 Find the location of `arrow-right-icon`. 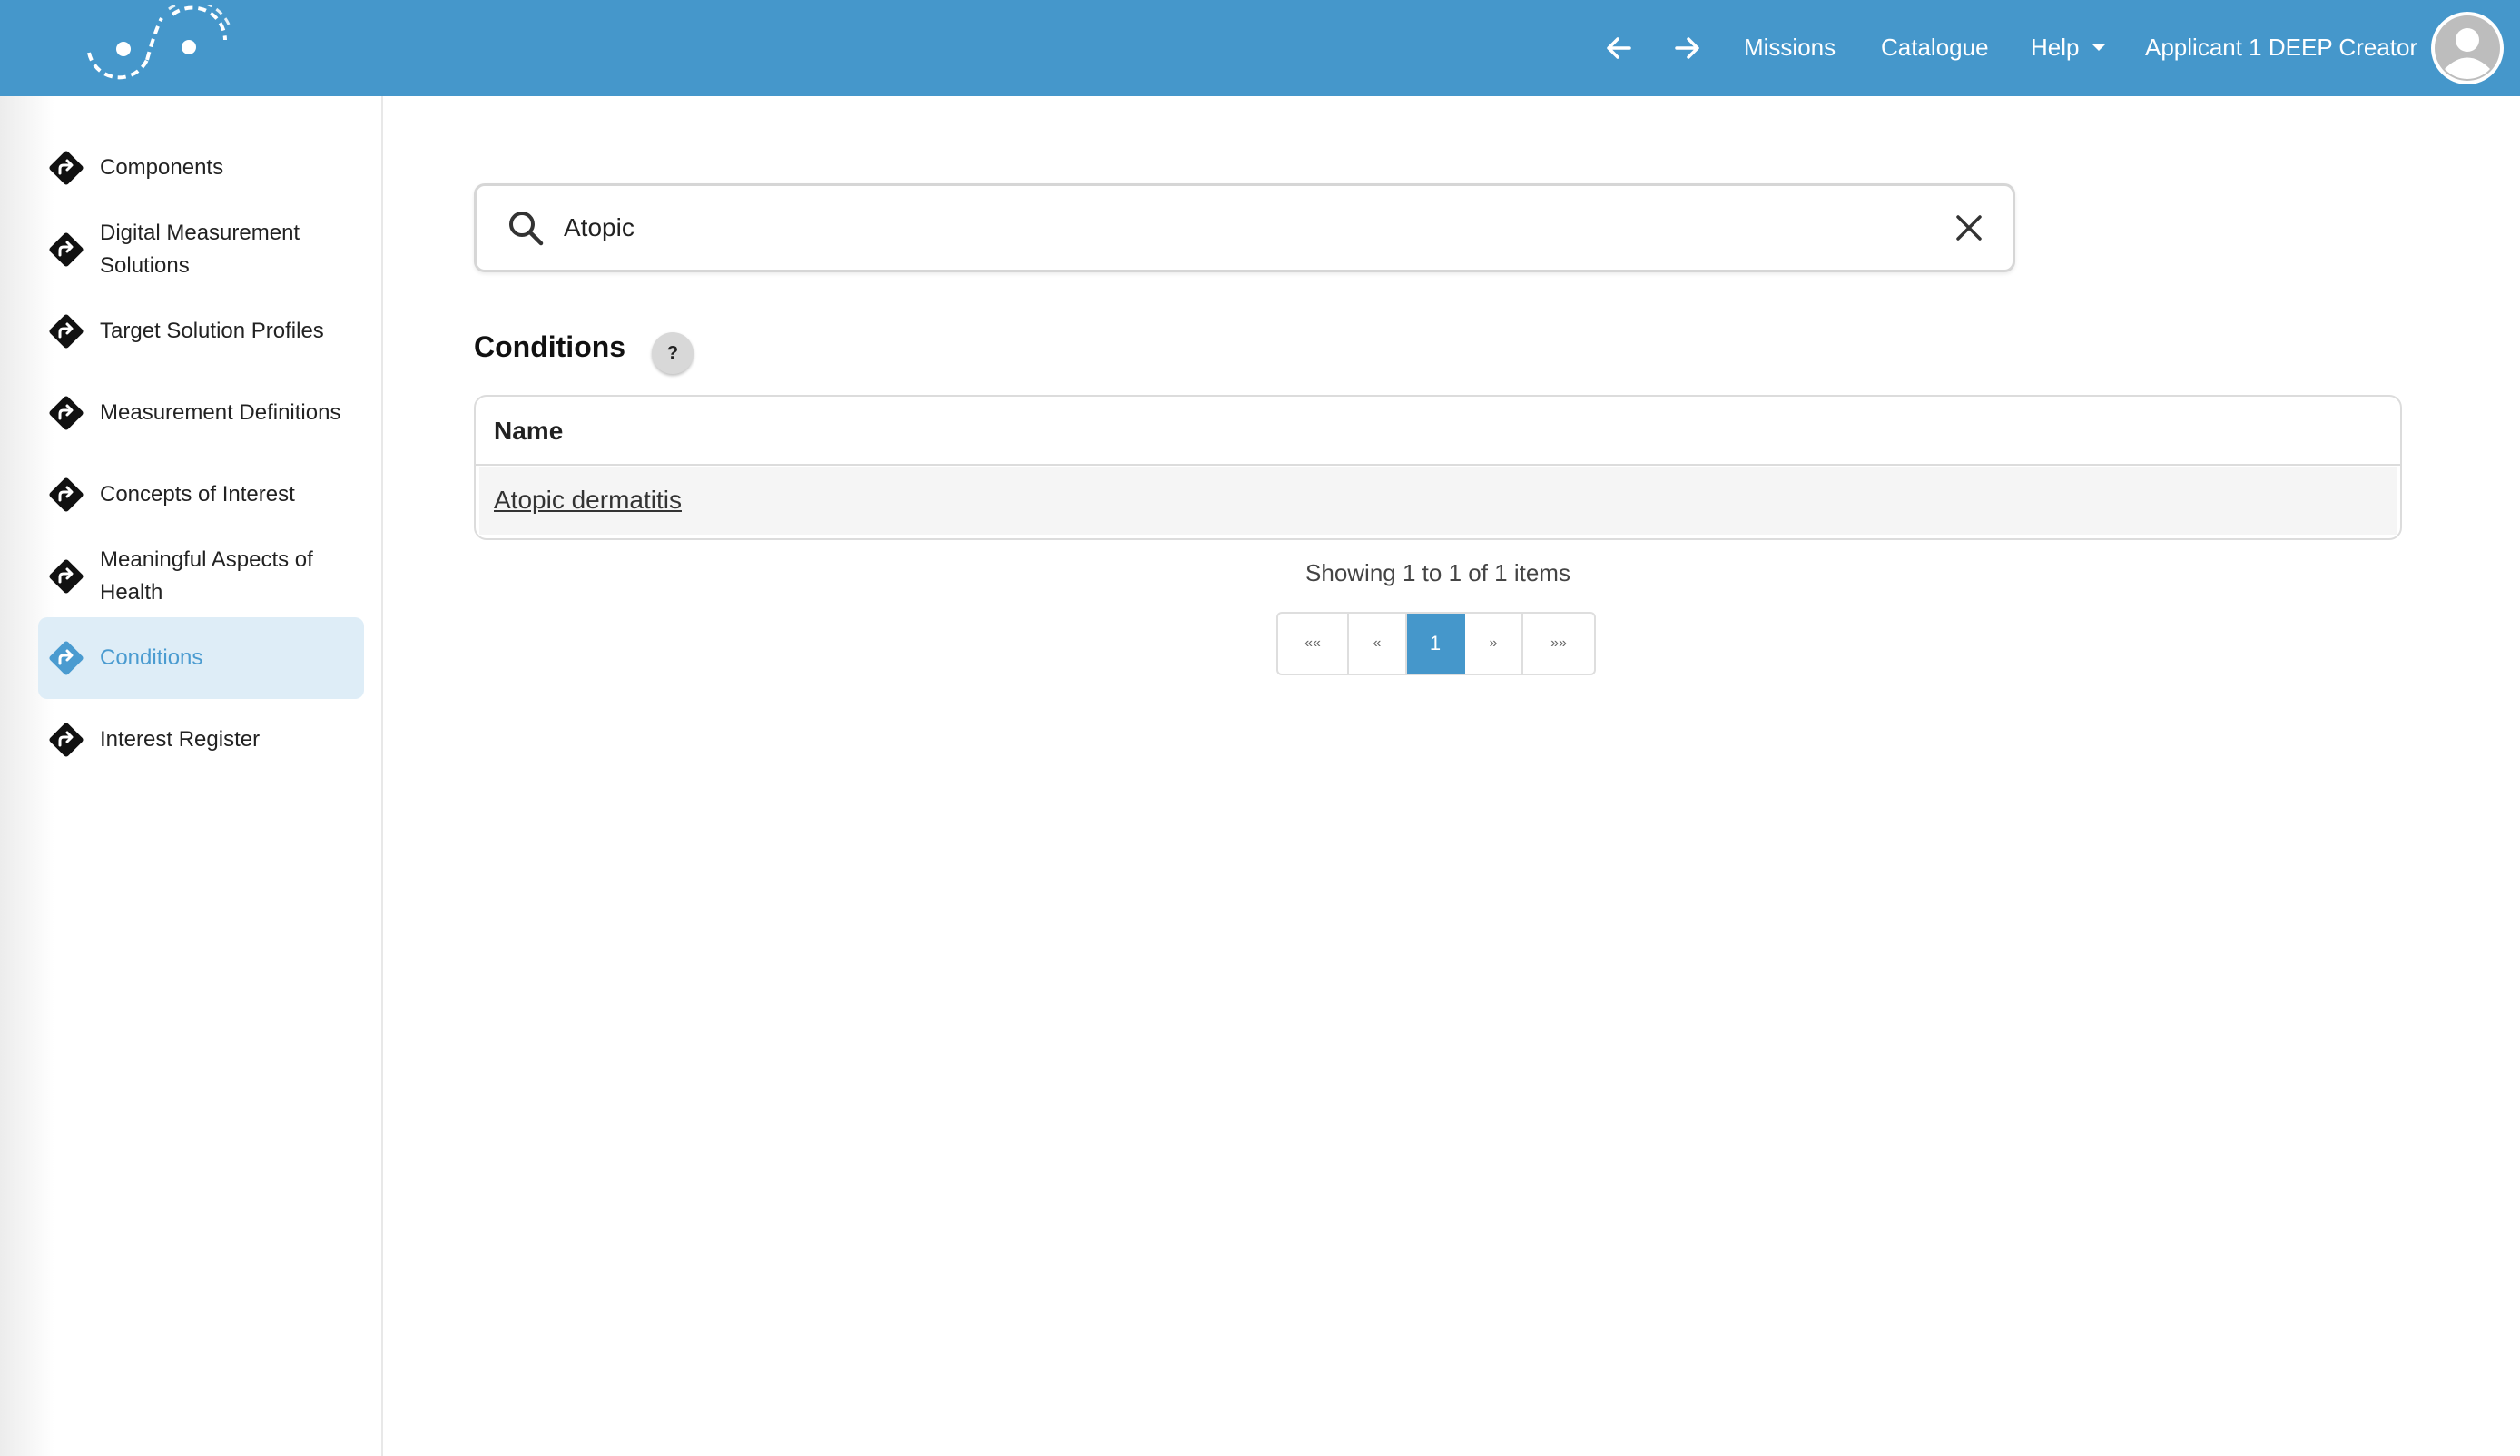

arrow-right-icon is located at coordinates (1687, 48).